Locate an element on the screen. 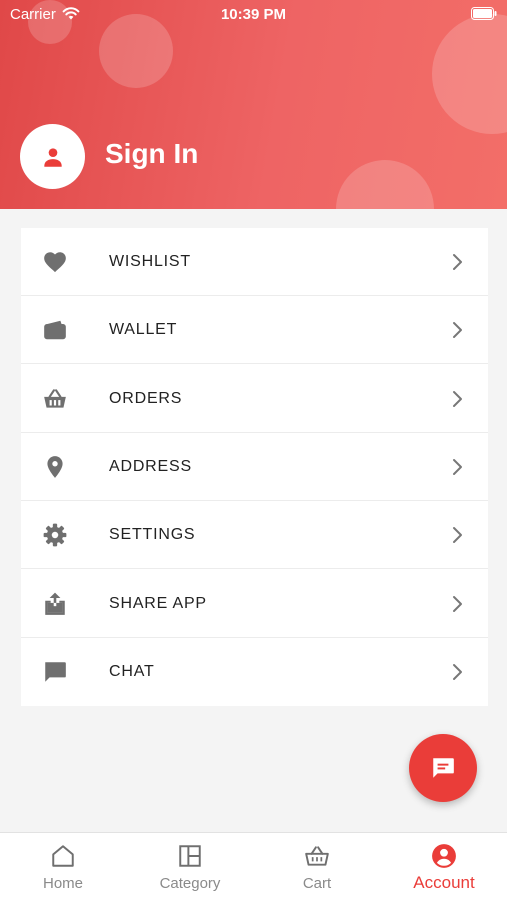 The width and height of the screenshot is (507, 900). bottom-tab-bar: Home Category Cart Account is located at coordinates (253, 866).